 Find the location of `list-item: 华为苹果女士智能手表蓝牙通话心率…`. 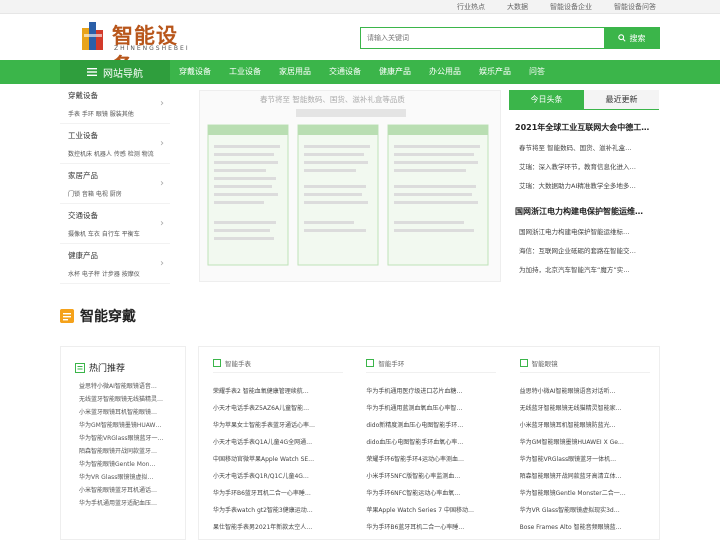

list-item: 华为苹果女士智能手表蓝牙通话心率… is located at coordinates (272, 425).